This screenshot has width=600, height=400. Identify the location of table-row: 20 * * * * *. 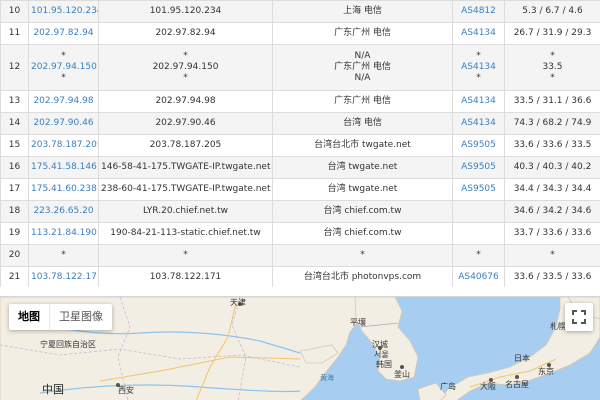
(300, 255).